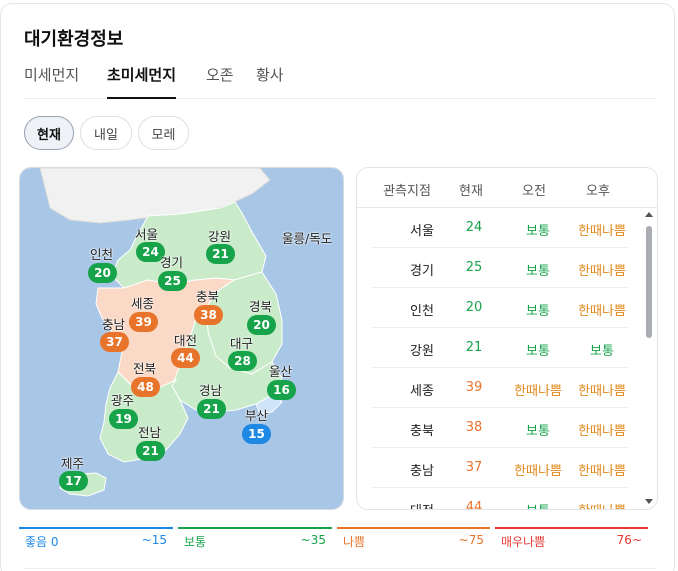 Image resolution: width=678 pixels, height=571 pixels. I want to click on legend-good-label: 좋음 0, so click(42, 542).